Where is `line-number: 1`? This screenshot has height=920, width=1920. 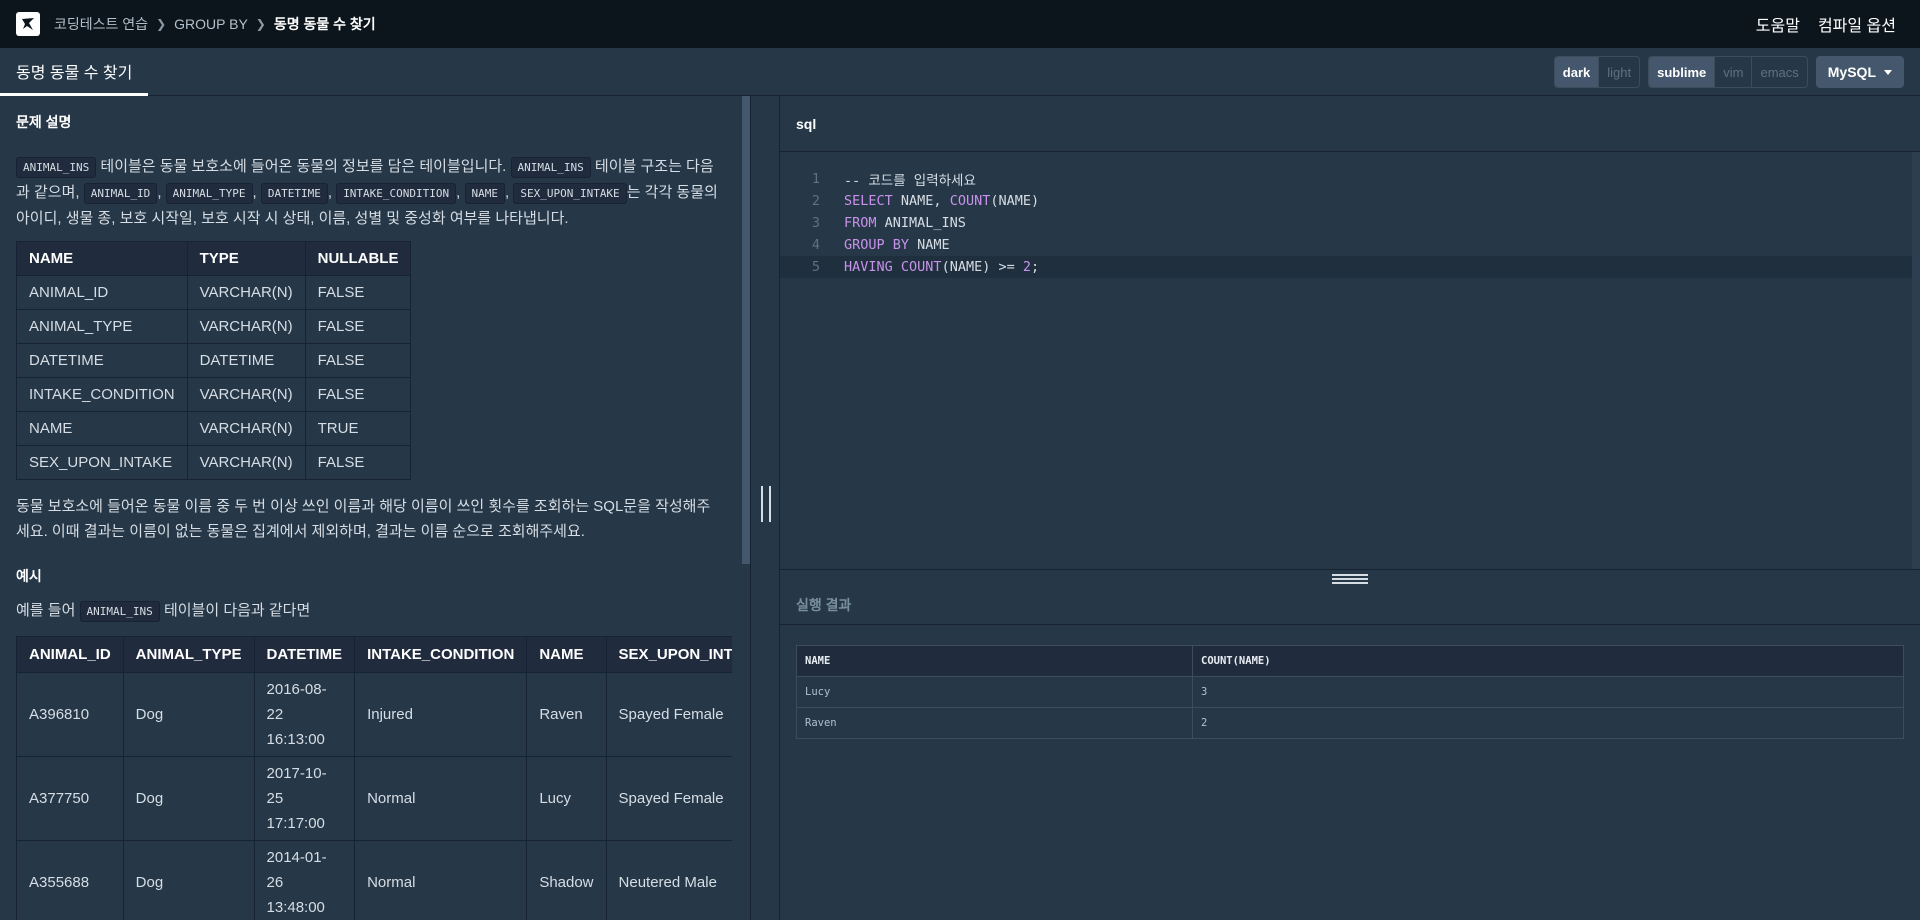
line-number: 1 is located at coordinates (815, 179).